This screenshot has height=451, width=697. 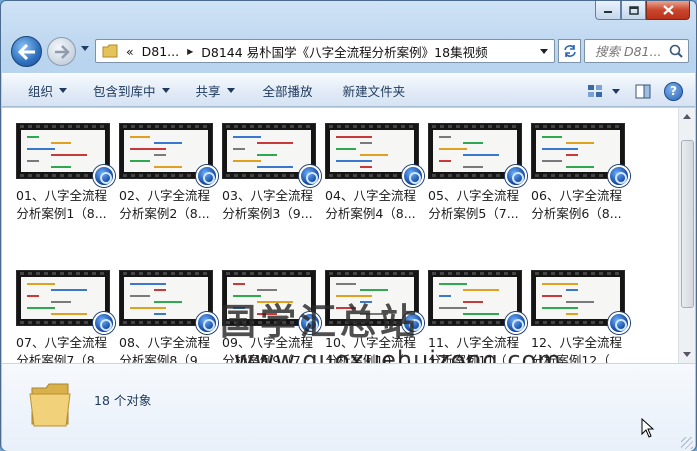 I want to click on file-name-line1: 07、八字全流程, so click(x=61, y=342).